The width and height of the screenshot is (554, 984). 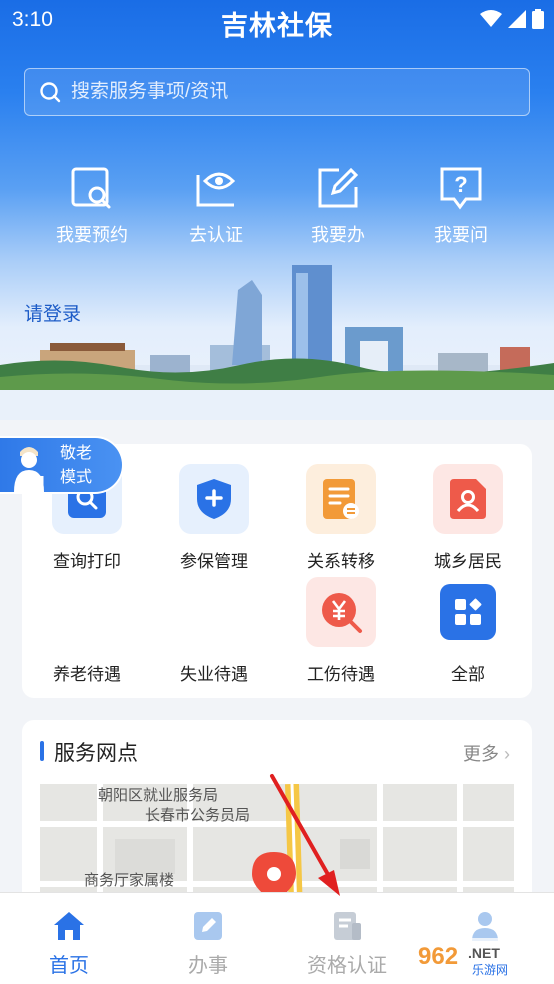 What do you see at coordinates (87, 674) in the screenshot?
I see `service-label: 养老待遇` at bounding box center [87, 674].